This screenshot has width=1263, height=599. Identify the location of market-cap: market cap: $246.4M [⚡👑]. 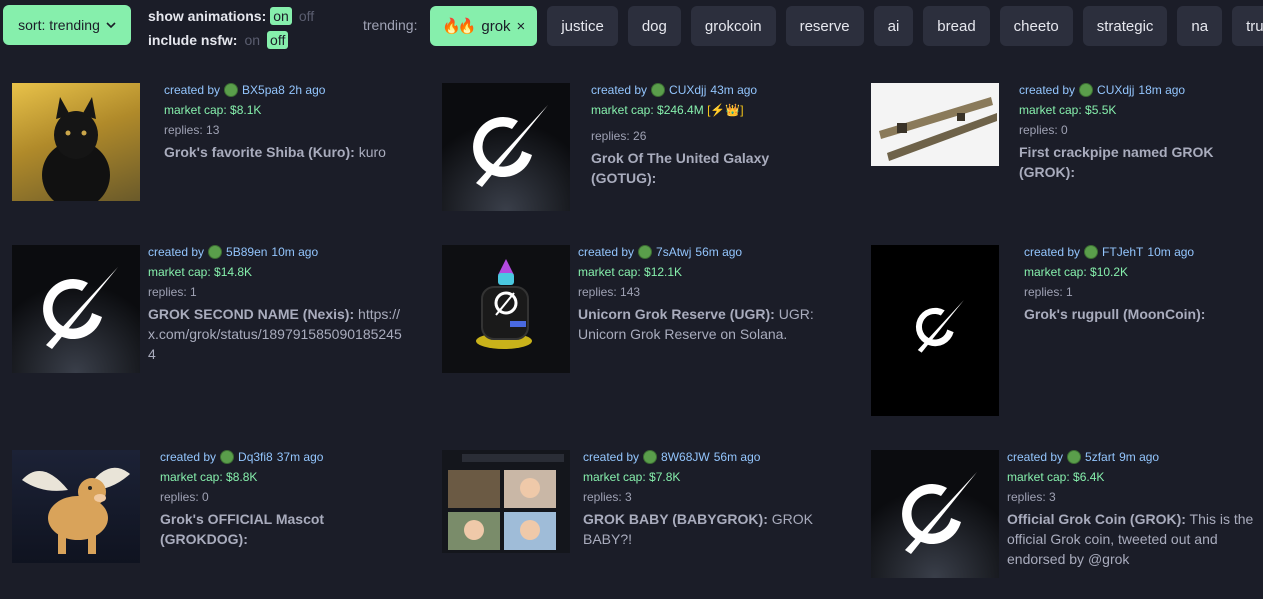
(716, 110).